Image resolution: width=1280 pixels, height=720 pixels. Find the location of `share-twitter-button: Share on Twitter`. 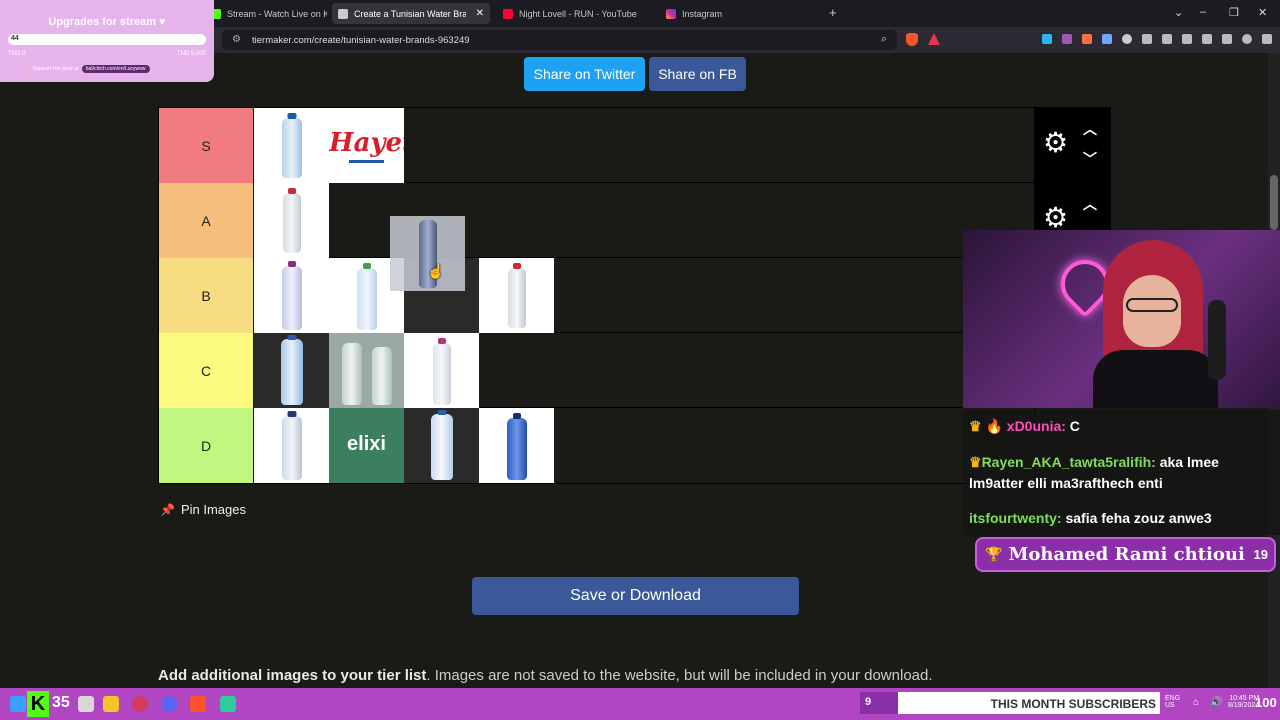

share-twitter-button: Share on Twitter is located at coordinates (584, 74).